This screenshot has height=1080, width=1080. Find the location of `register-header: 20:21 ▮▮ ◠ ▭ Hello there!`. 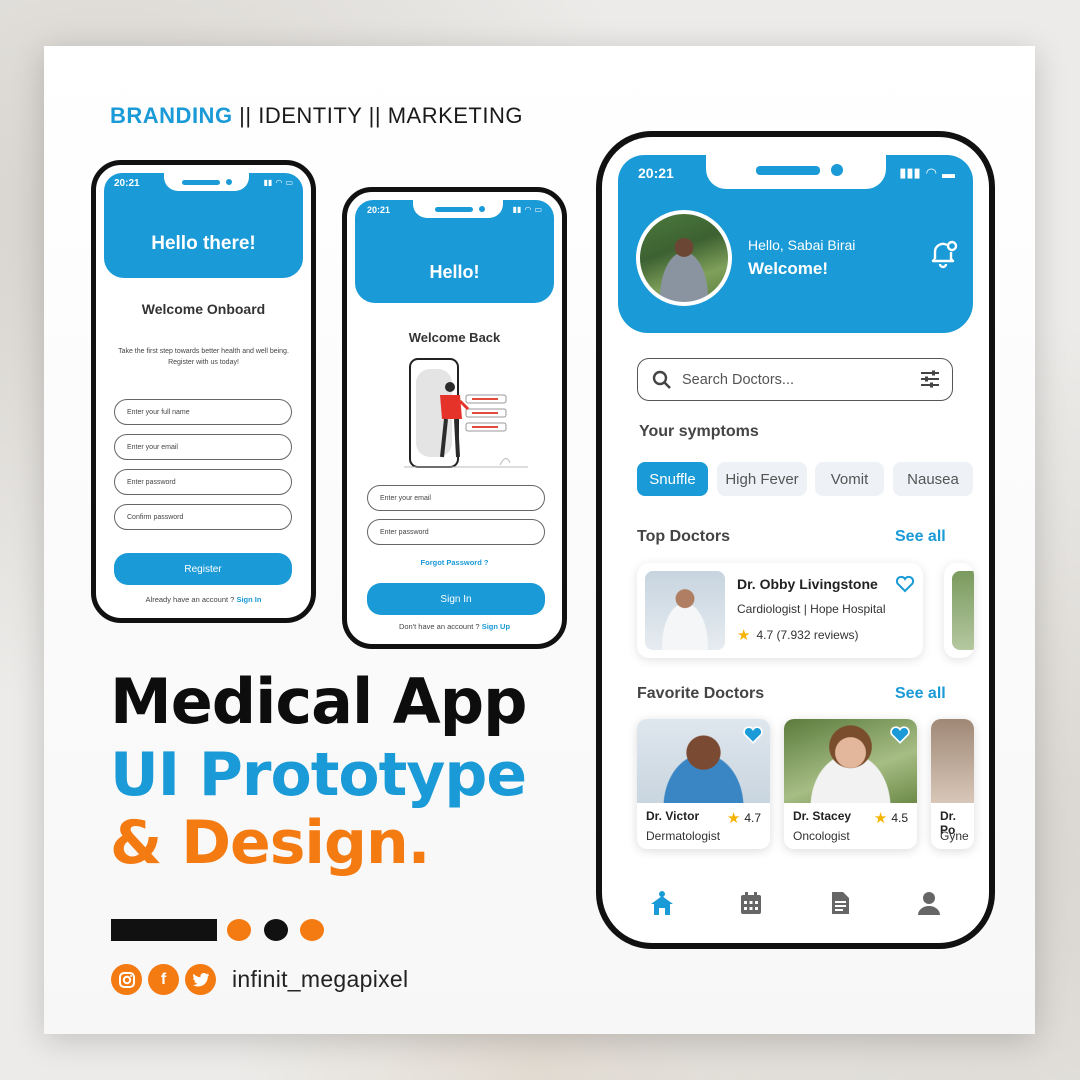

register-header: 20:21 ▮▮ ◠ ▭ Hello there! is located at coordinates (203, 225).